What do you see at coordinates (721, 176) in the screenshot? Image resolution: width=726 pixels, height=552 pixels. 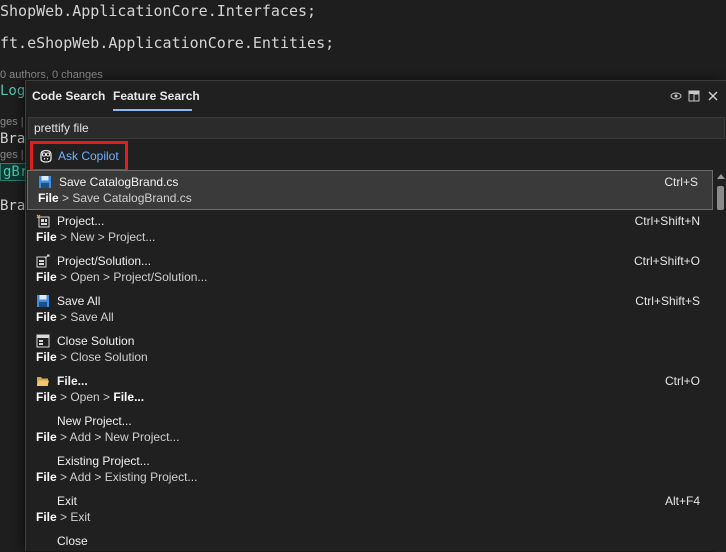 I see `scroll-up-arrow-icon` at bounding box center [721, 176].